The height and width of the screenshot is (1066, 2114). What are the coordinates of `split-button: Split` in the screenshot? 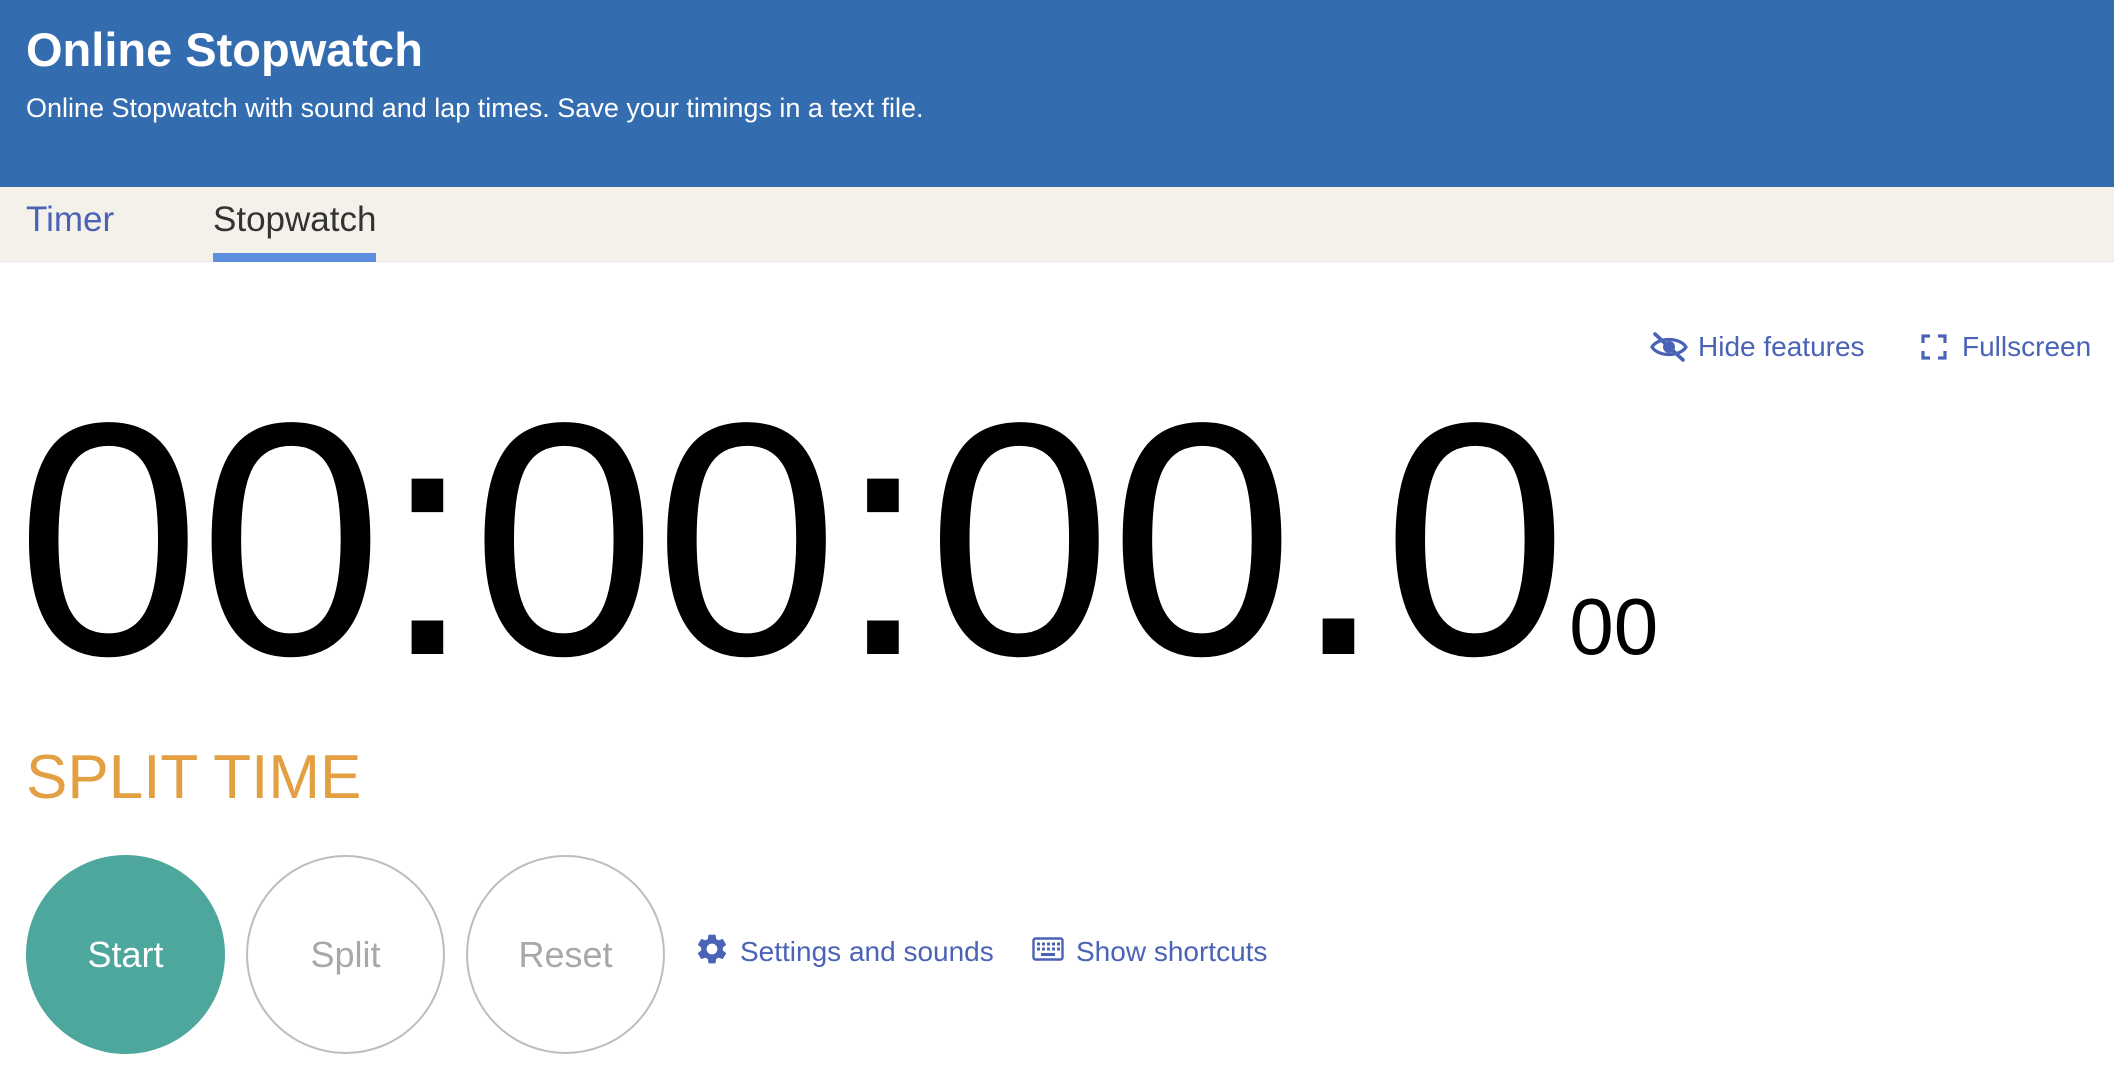 It's located at (345, 954).